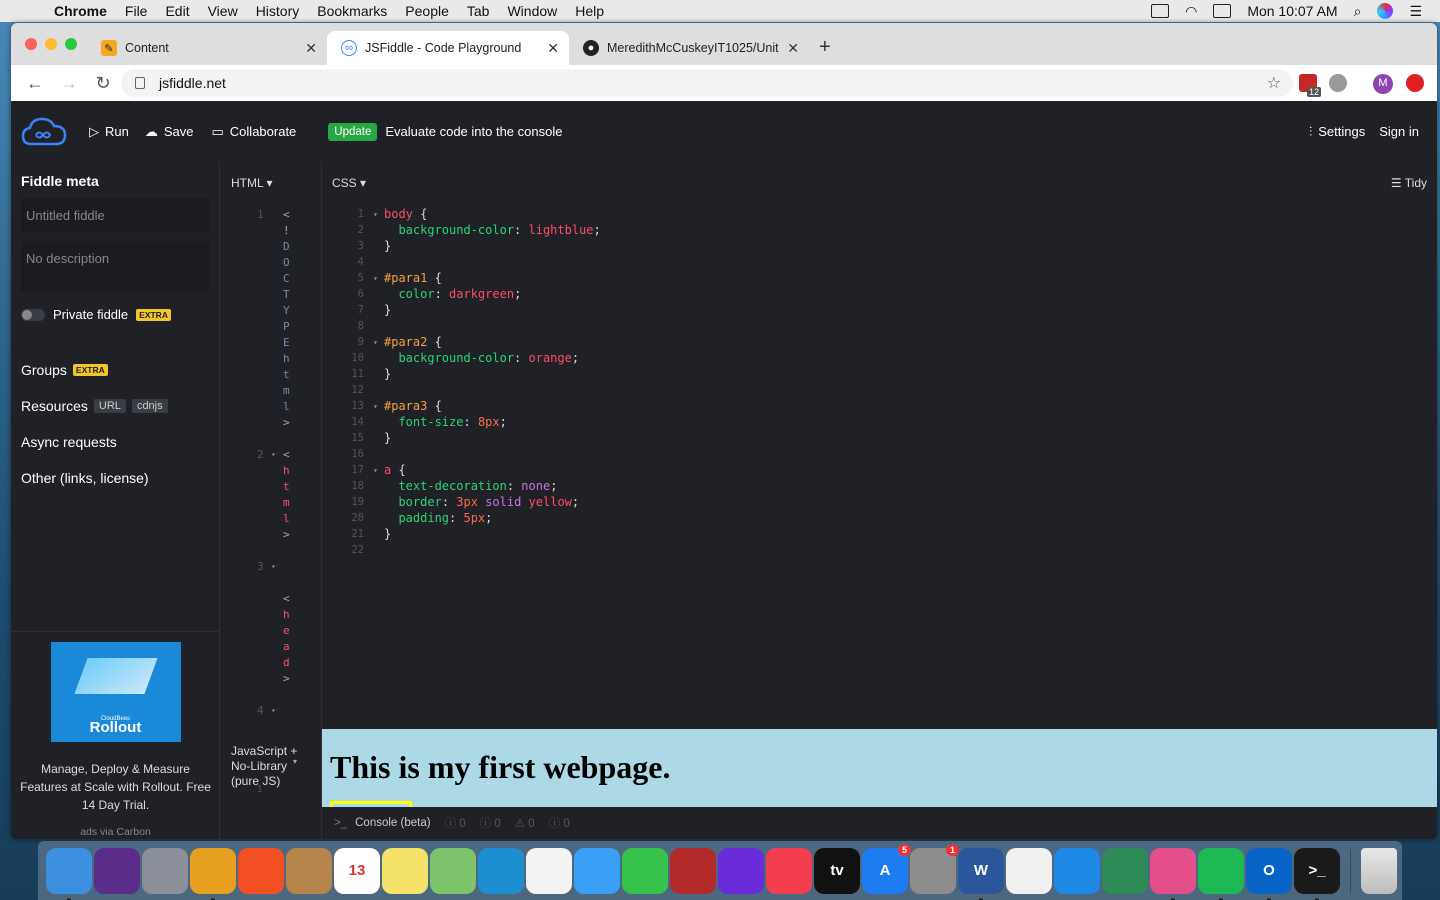 This screenshot has width=1440, height=900. I want to click on launchpad-icon, so click(165, 870).